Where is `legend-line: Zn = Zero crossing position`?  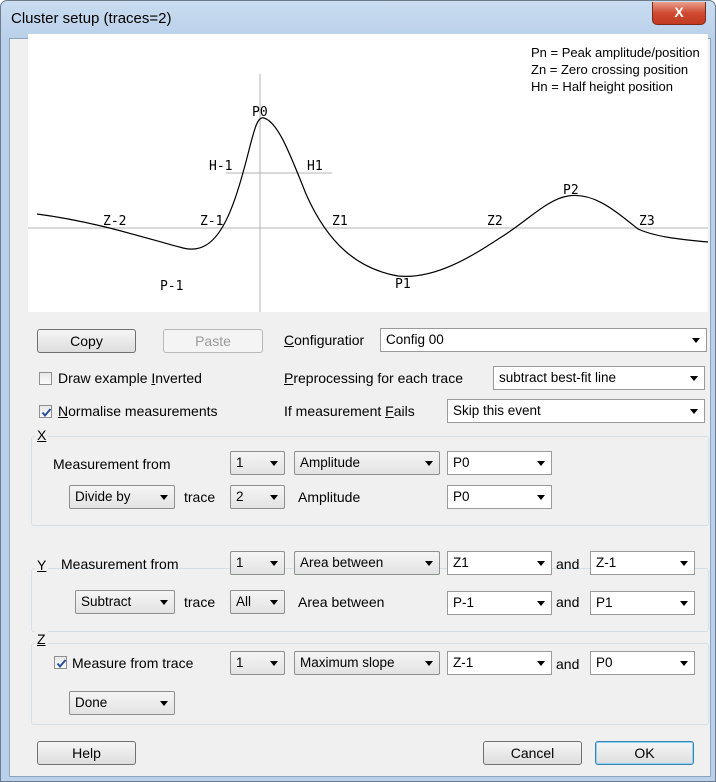
legend-line: Zn = Zero crossing position is located at coordinates (610, 69).